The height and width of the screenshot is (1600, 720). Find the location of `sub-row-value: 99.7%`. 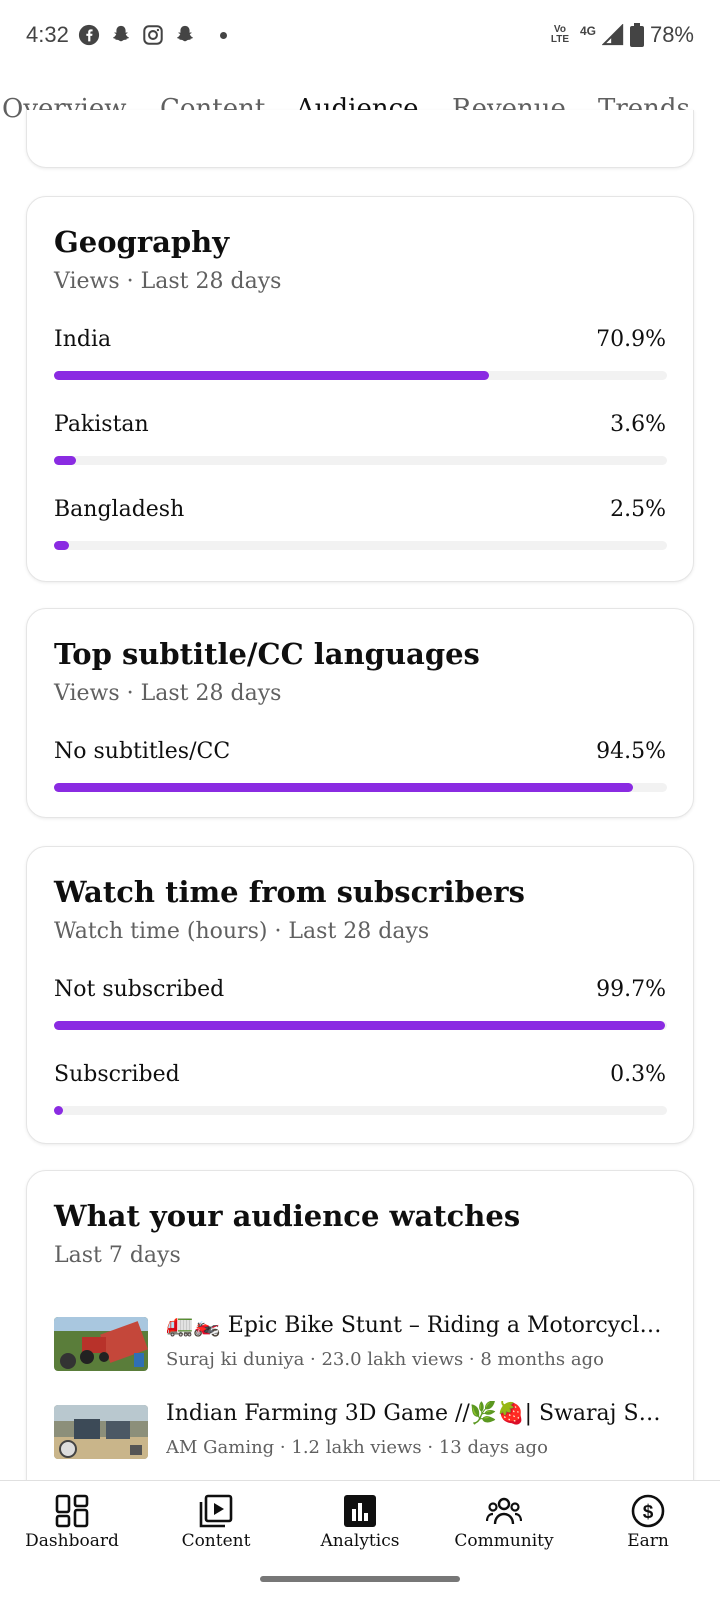

sub-row-value: 99.7% is located at coordinates (631, 989).